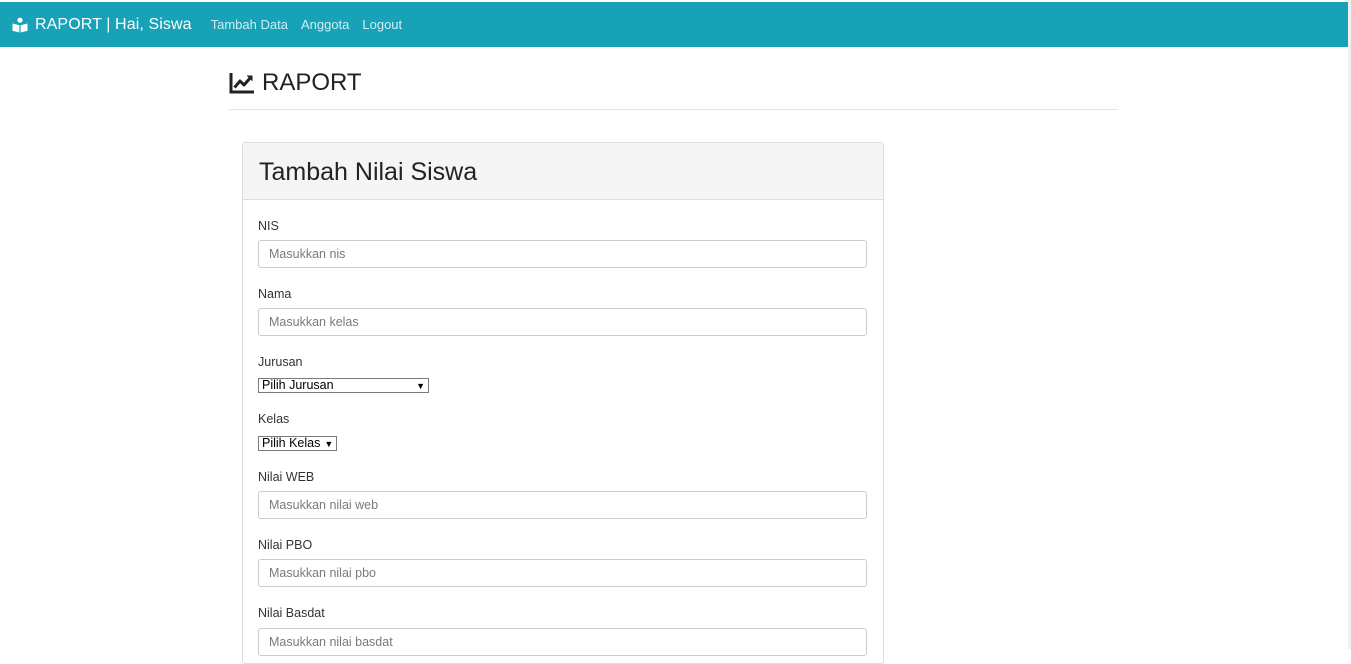 This screenshot has height=664, width=1351. What do you see at coordinates (312, 82) in the screenshot?
I see `page-title: RAPORT` at bounding box center [312, 82].